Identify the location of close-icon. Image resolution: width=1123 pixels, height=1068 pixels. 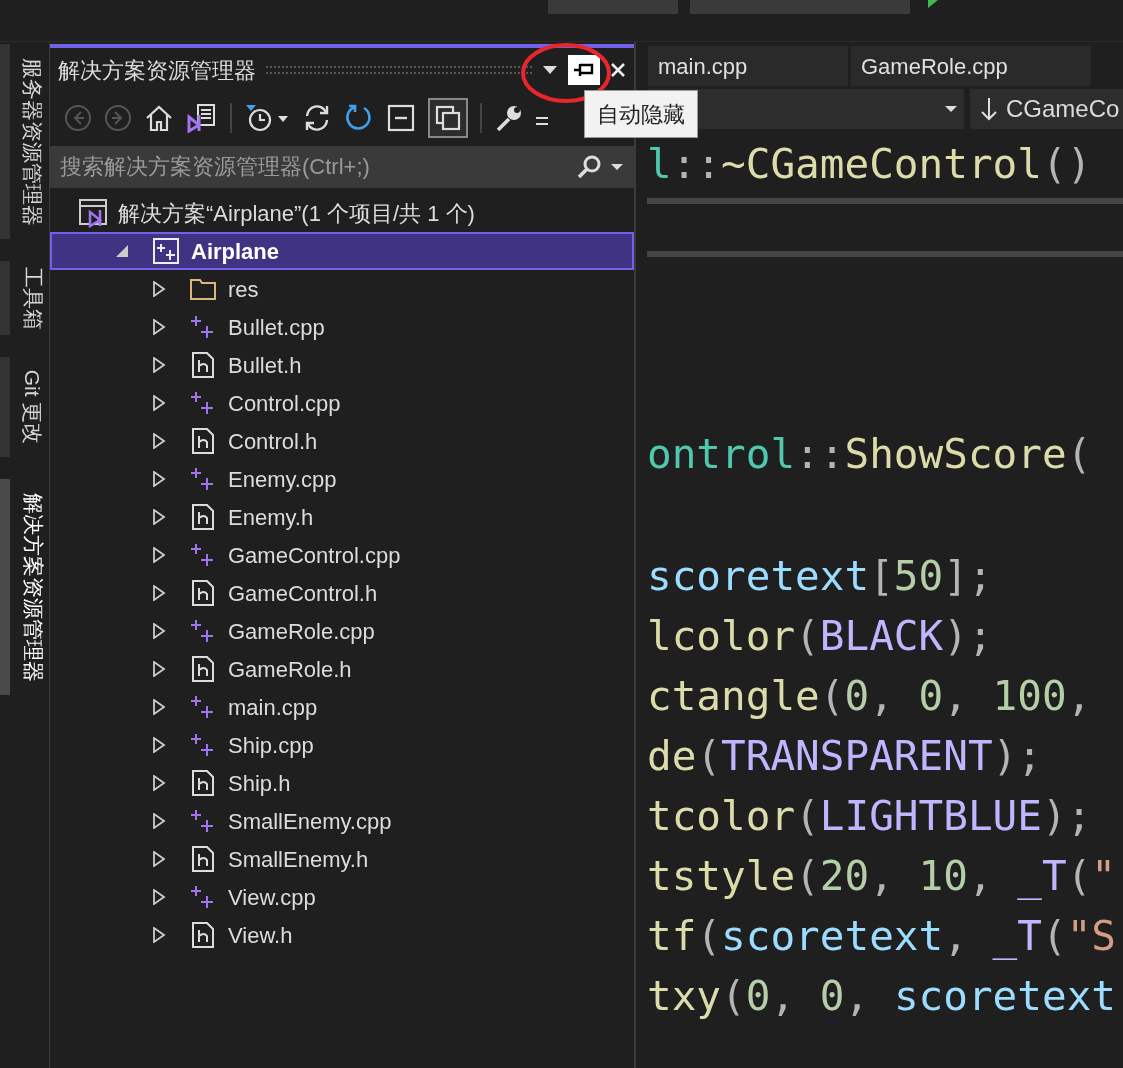
(618, 70).